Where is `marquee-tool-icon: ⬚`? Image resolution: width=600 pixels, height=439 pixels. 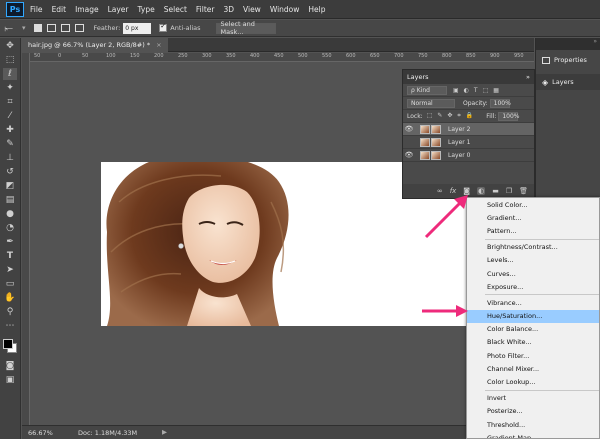
marquee-tool-icon: ⬚ is located at coordinates (10, 60).